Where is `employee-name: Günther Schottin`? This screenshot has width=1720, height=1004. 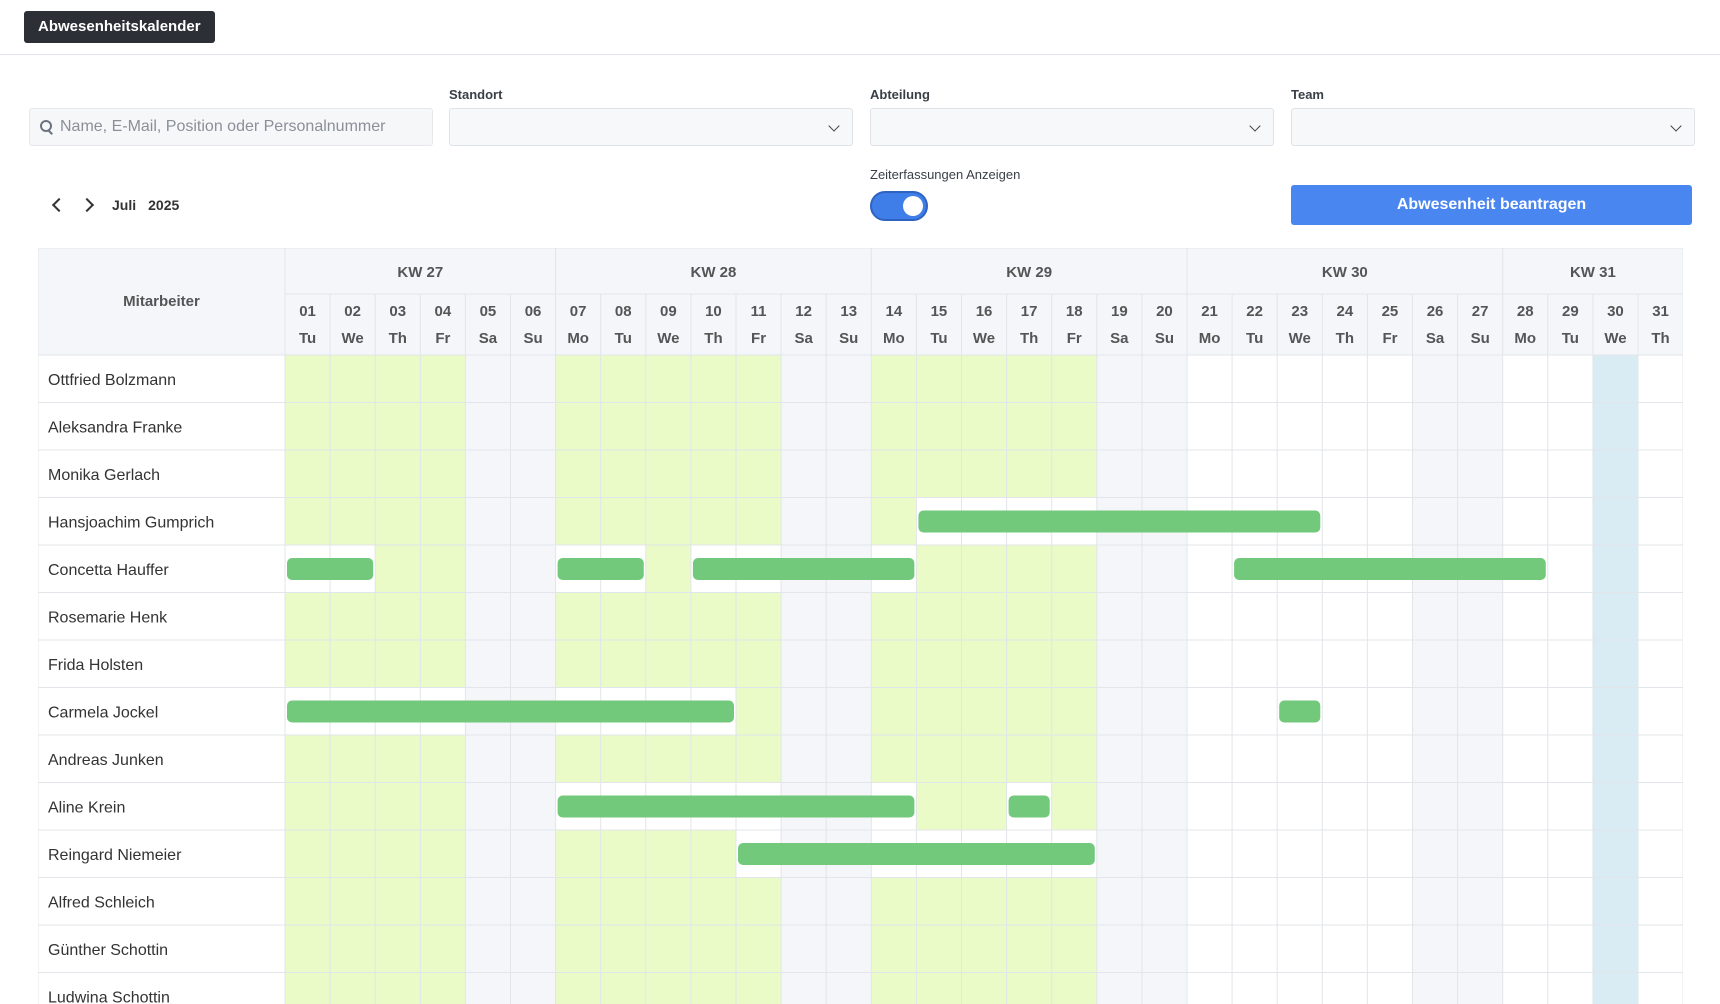 employee-name: Günther Schottin is located at coordinates (108, 950).